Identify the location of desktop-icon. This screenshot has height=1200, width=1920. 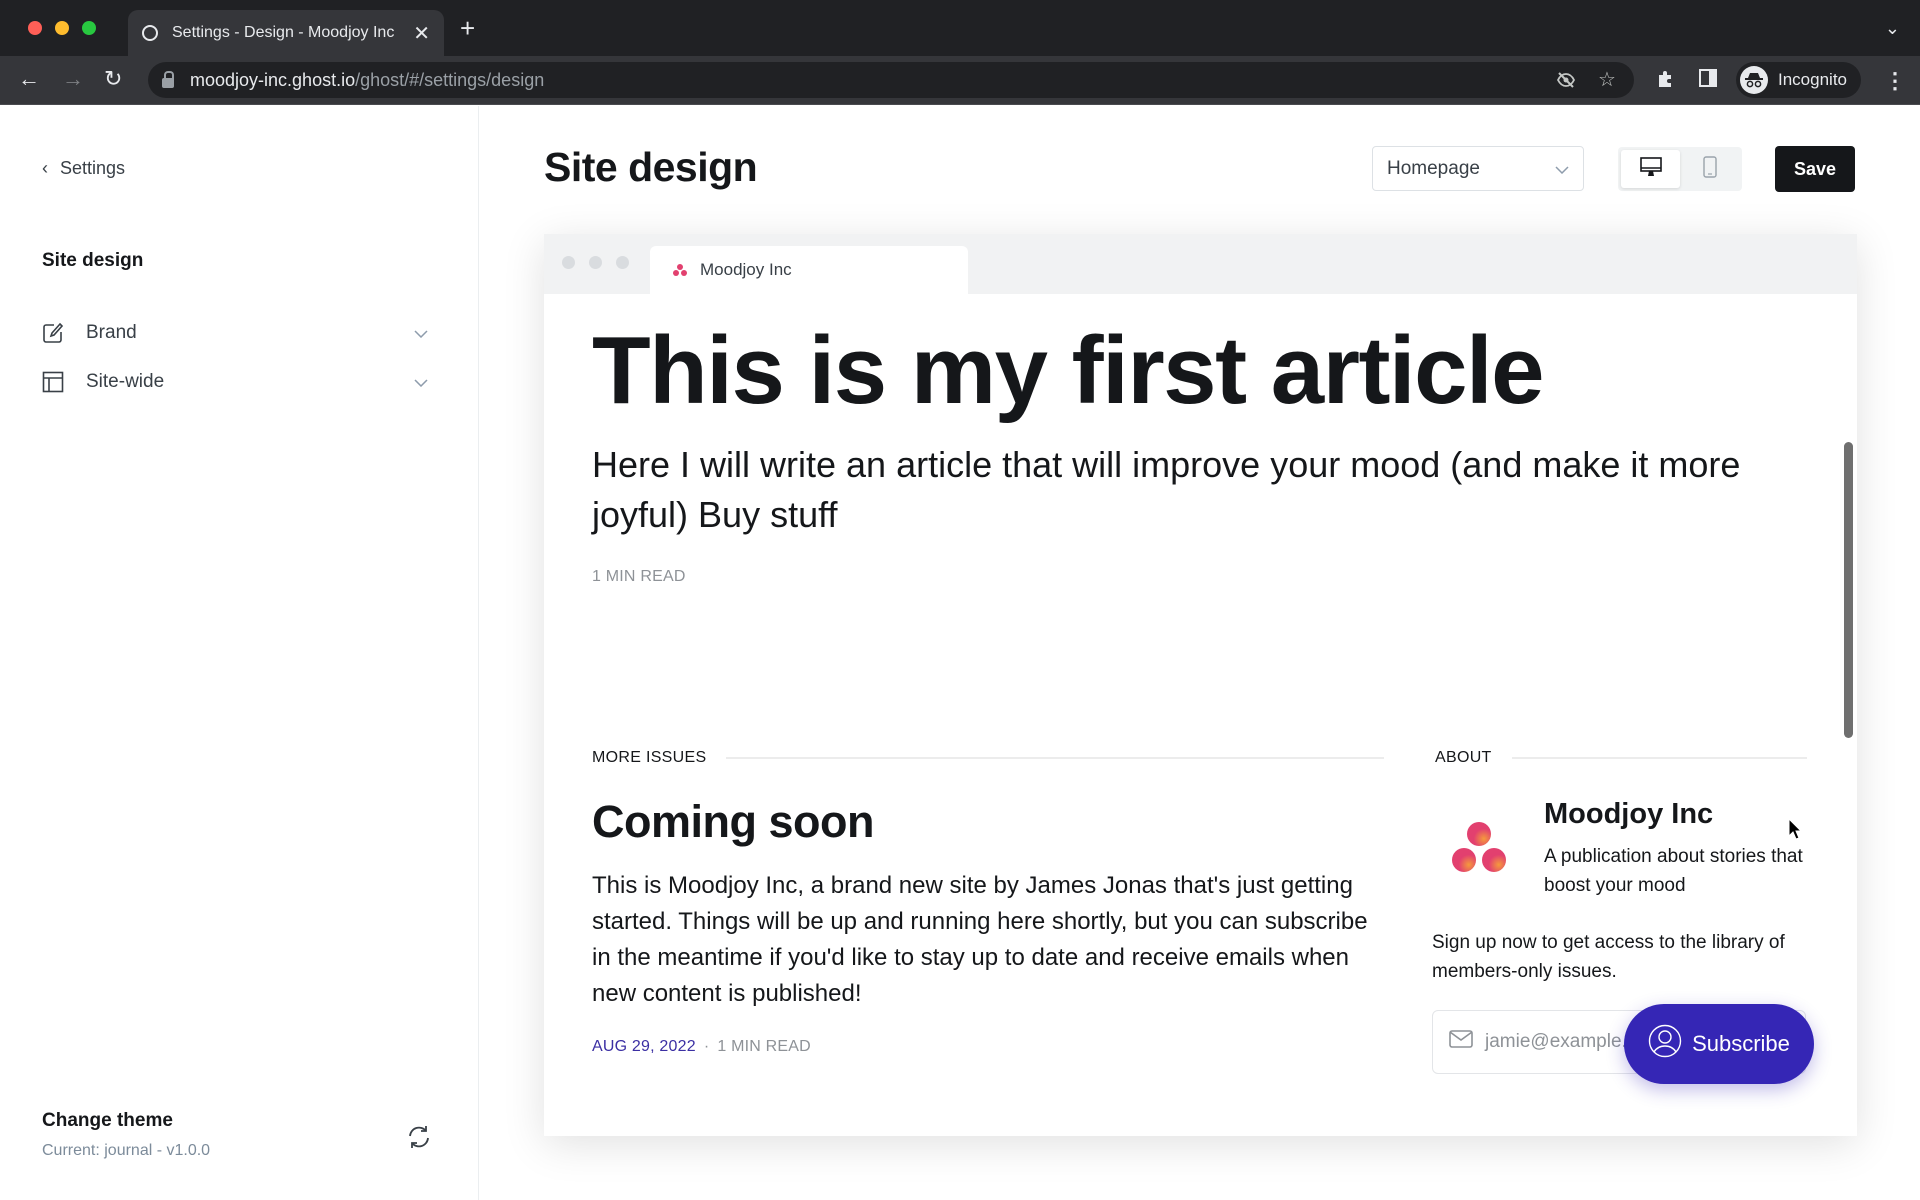
(1650, 169).